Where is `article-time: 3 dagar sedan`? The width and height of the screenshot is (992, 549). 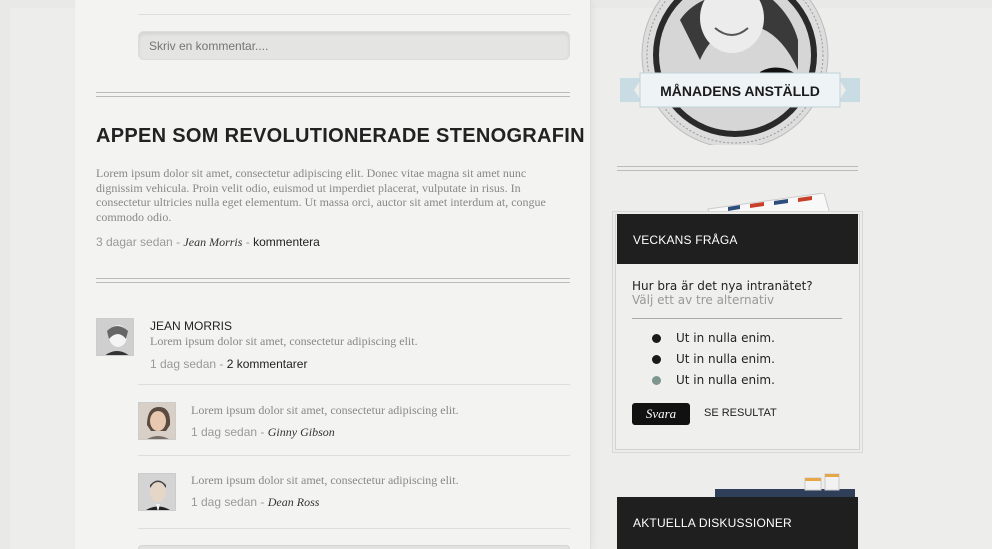
article-time: 3 dagar sedan is located at coordinates (134, 242).